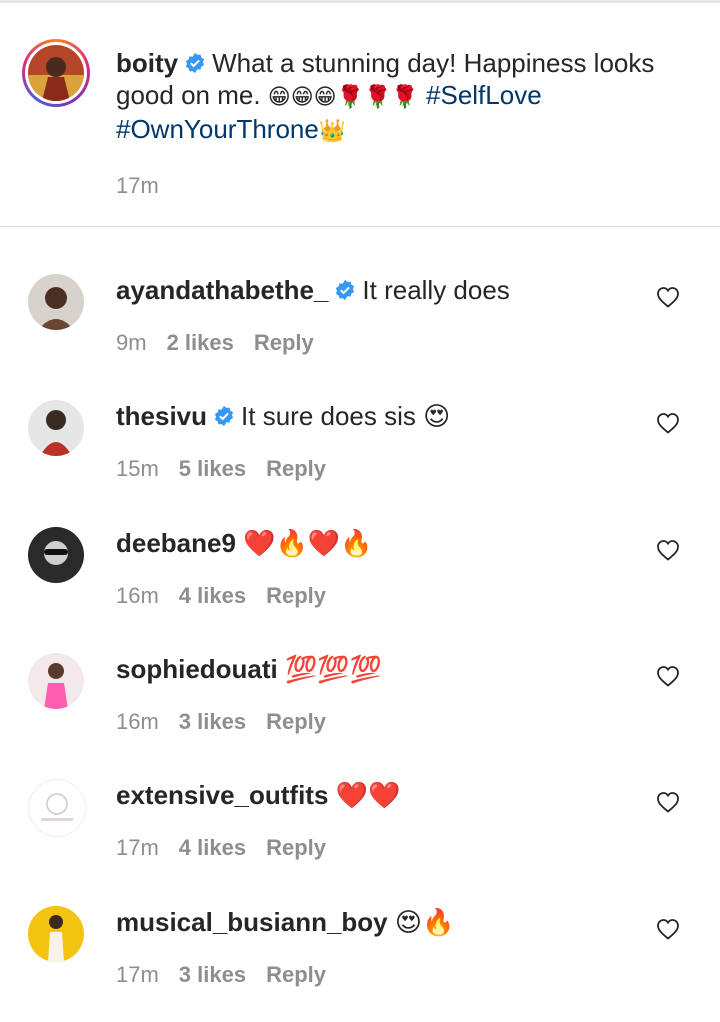 The image size is (720, 1022). I want to click on comment-body: ❤️🔥❤️🔥, so click(308, 543).